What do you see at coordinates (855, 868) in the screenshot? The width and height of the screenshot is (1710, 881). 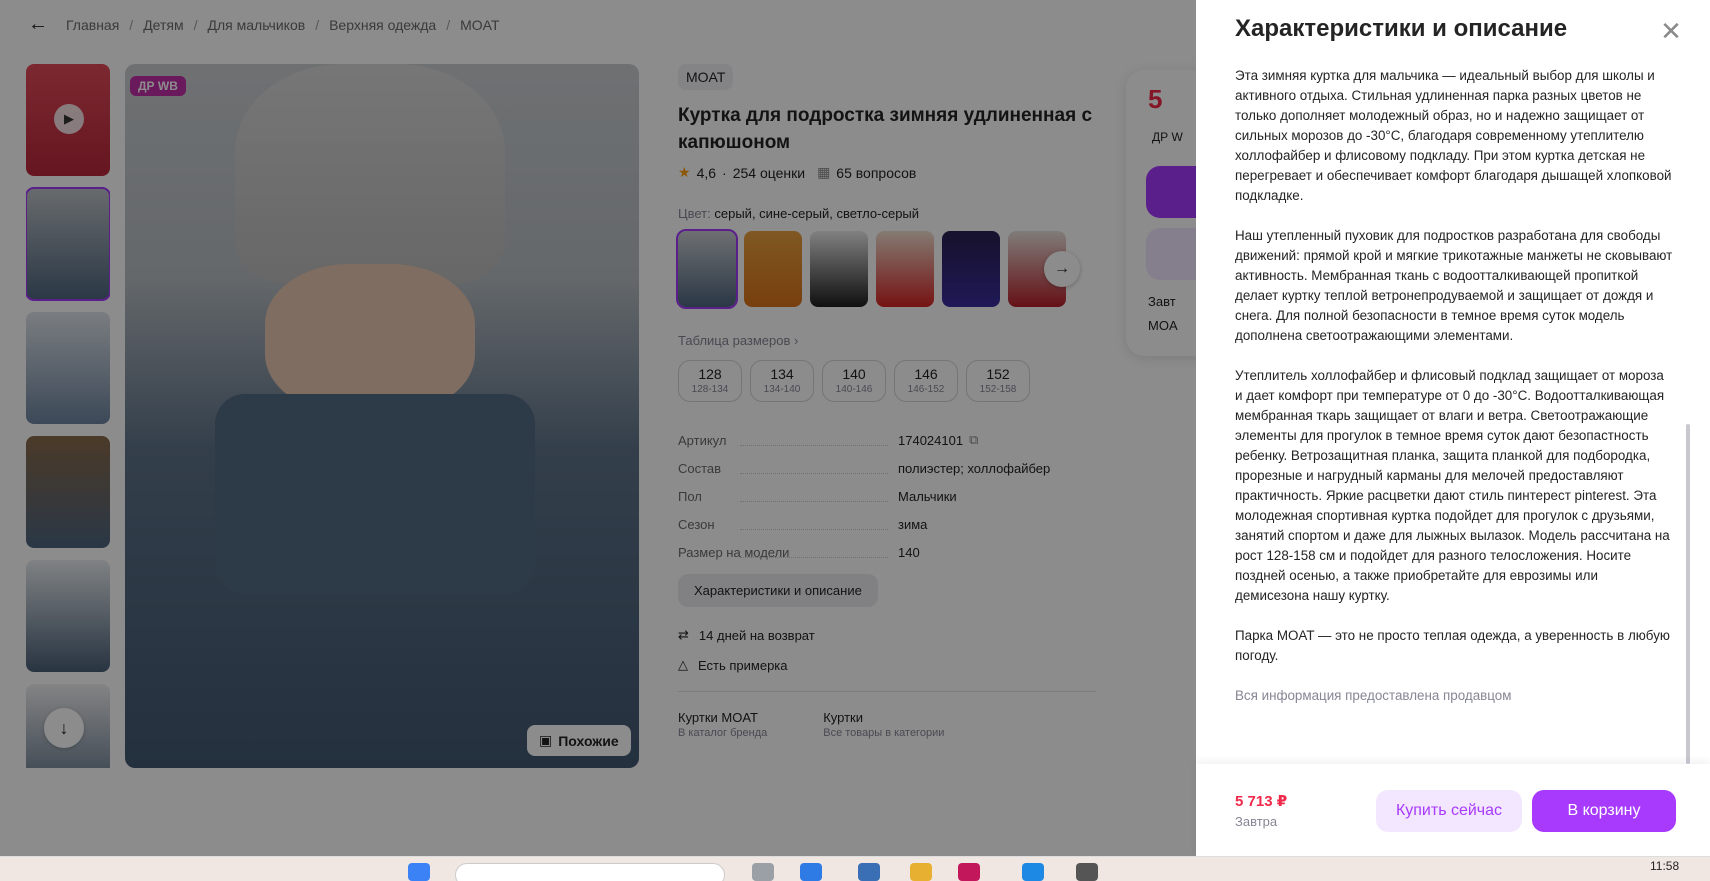 I see `taskbar: 11:58` at bounding box center [855, 868].